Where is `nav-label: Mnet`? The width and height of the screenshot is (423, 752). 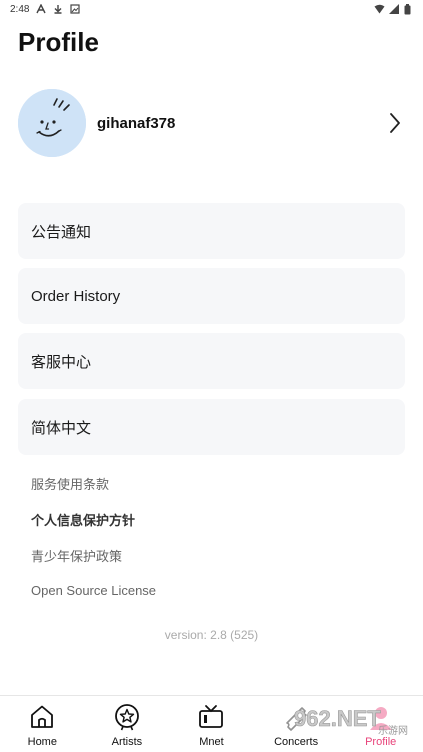
nav-label: Mnet is located at coordinates (211, 742).